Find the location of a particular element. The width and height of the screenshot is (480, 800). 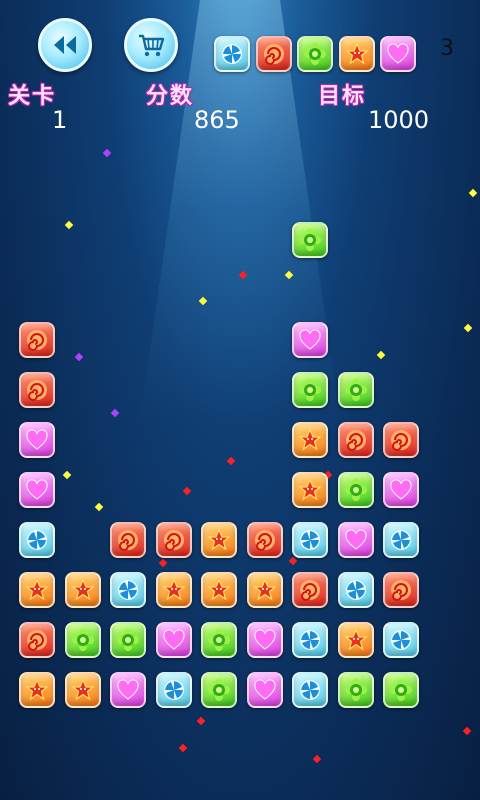

back-button is located at coordinates (65, 45).